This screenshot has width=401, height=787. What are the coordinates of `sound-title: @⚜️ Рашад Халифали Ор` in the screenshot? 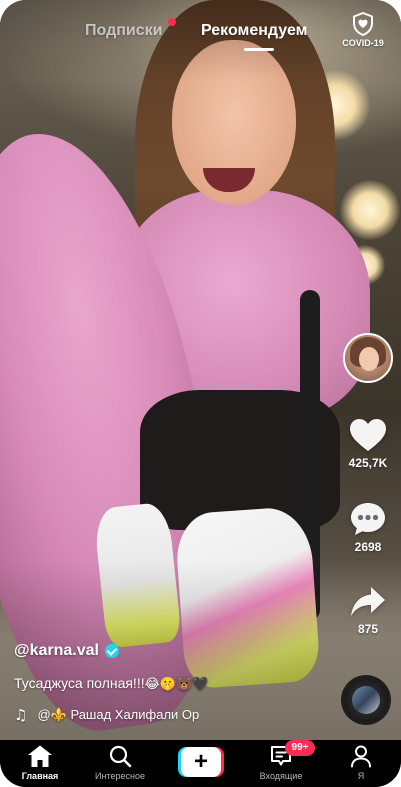 It's located at (118, 715).